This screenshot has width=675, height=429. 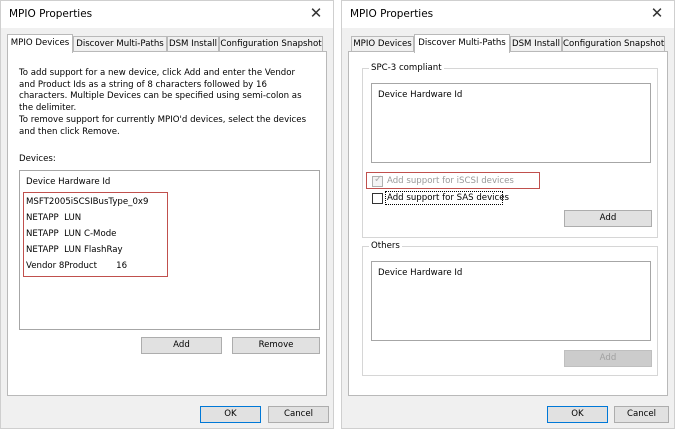 I want to click on others-device-list: Device Hardware Id, so click(x=511, y=301).